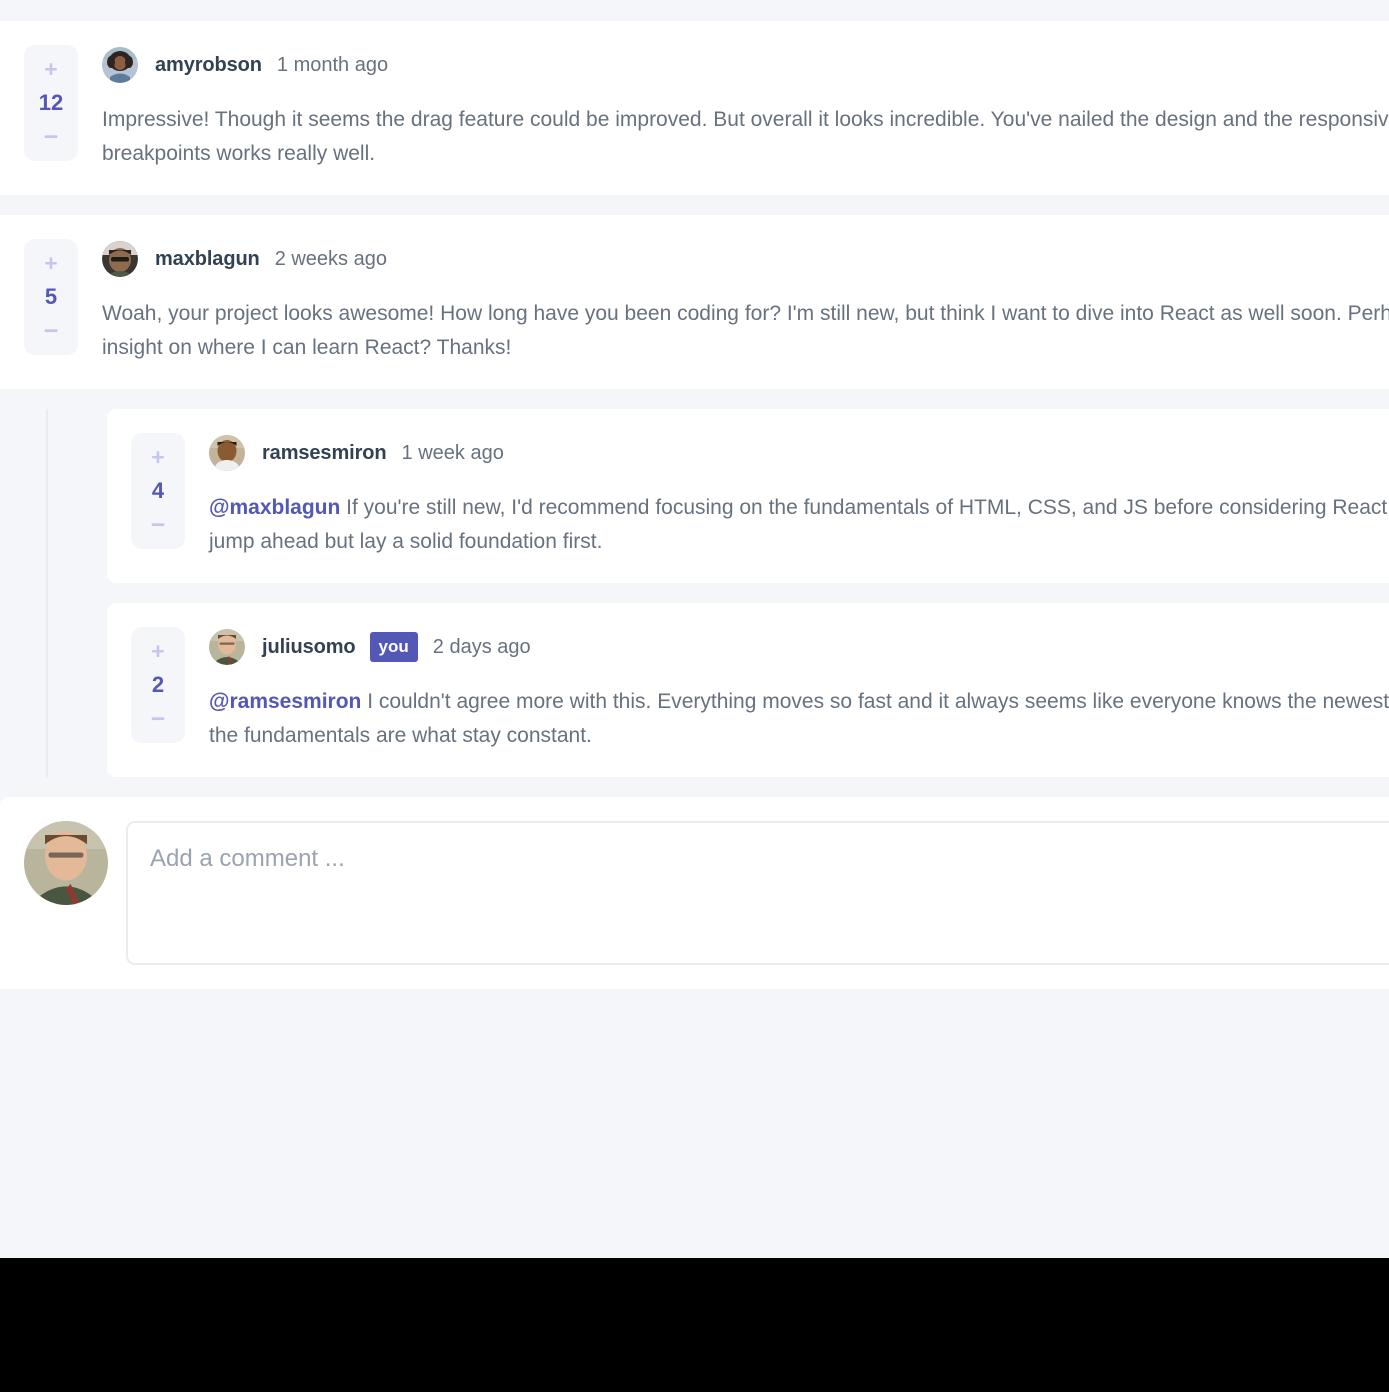 This screenshot has width=1389, height=1392. What do you see at coordinates (481, 646) in the screenshot?
I see `comment-timestamp: 2 days ago` at bounding box center [481, 646].